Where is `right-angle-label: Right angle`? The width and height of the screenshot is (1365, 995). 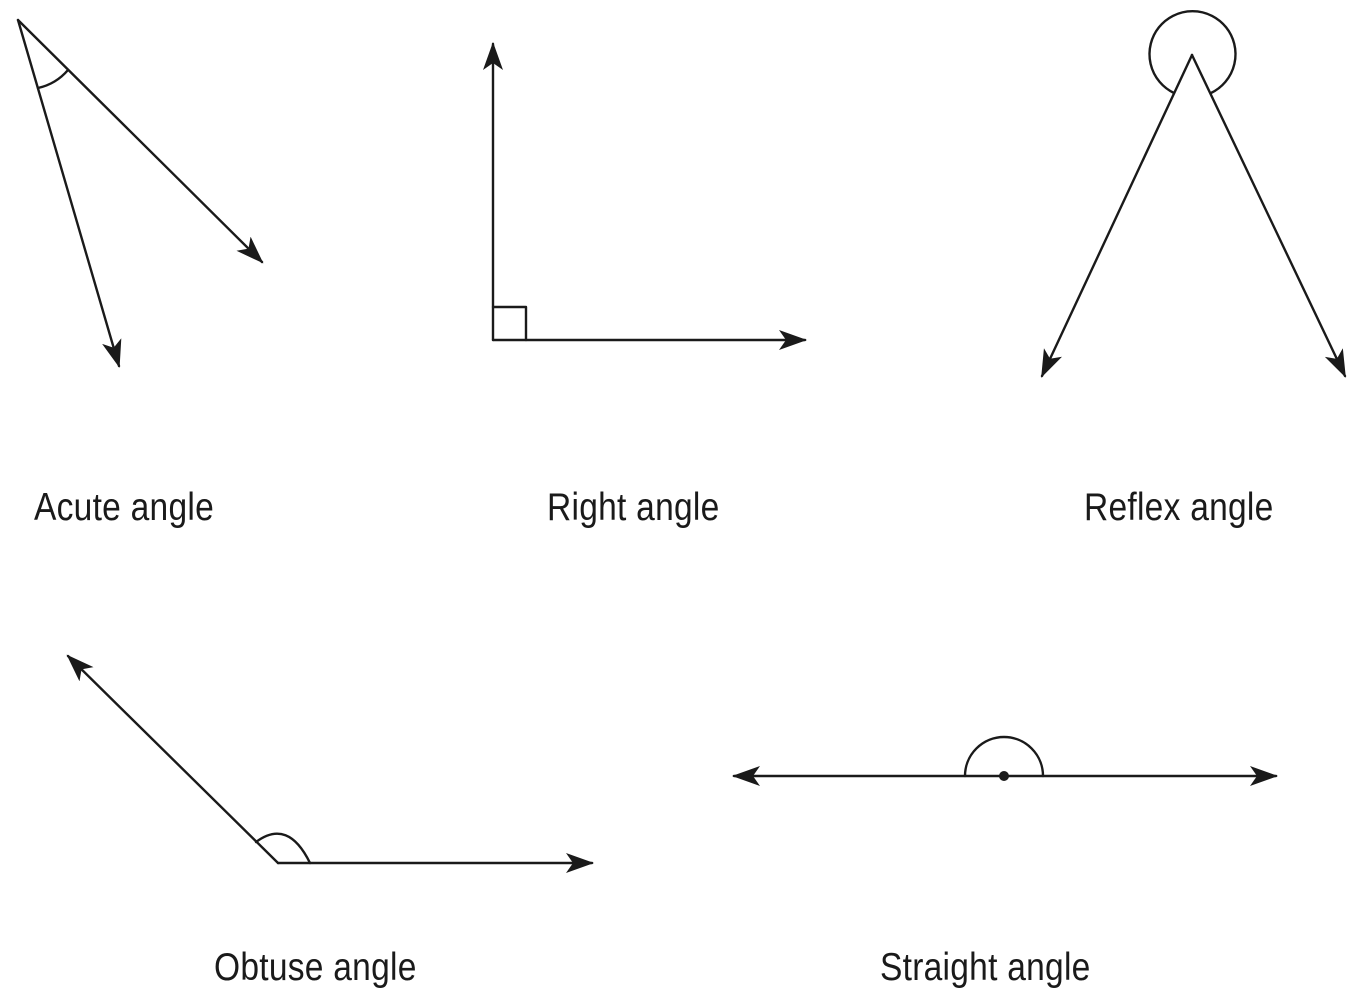 right-angle-label: Right angle is located at coordinates (633, 507).